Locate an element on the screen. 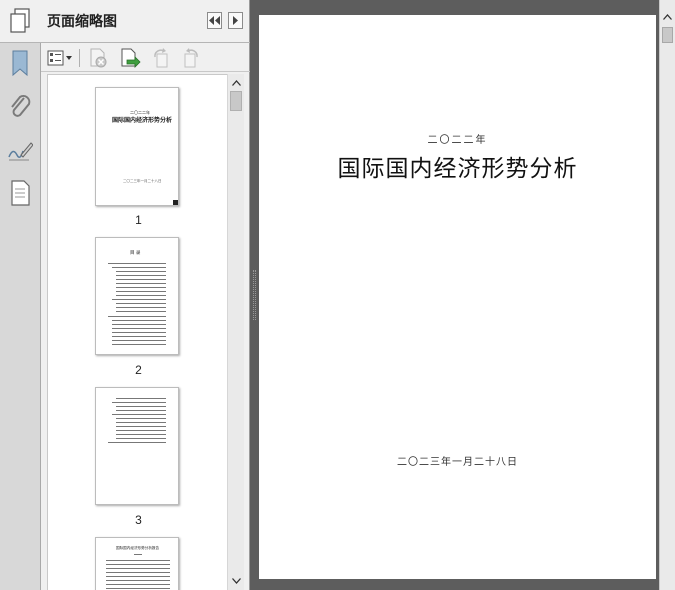  options-menu-button is located at coordinates (60, 58).